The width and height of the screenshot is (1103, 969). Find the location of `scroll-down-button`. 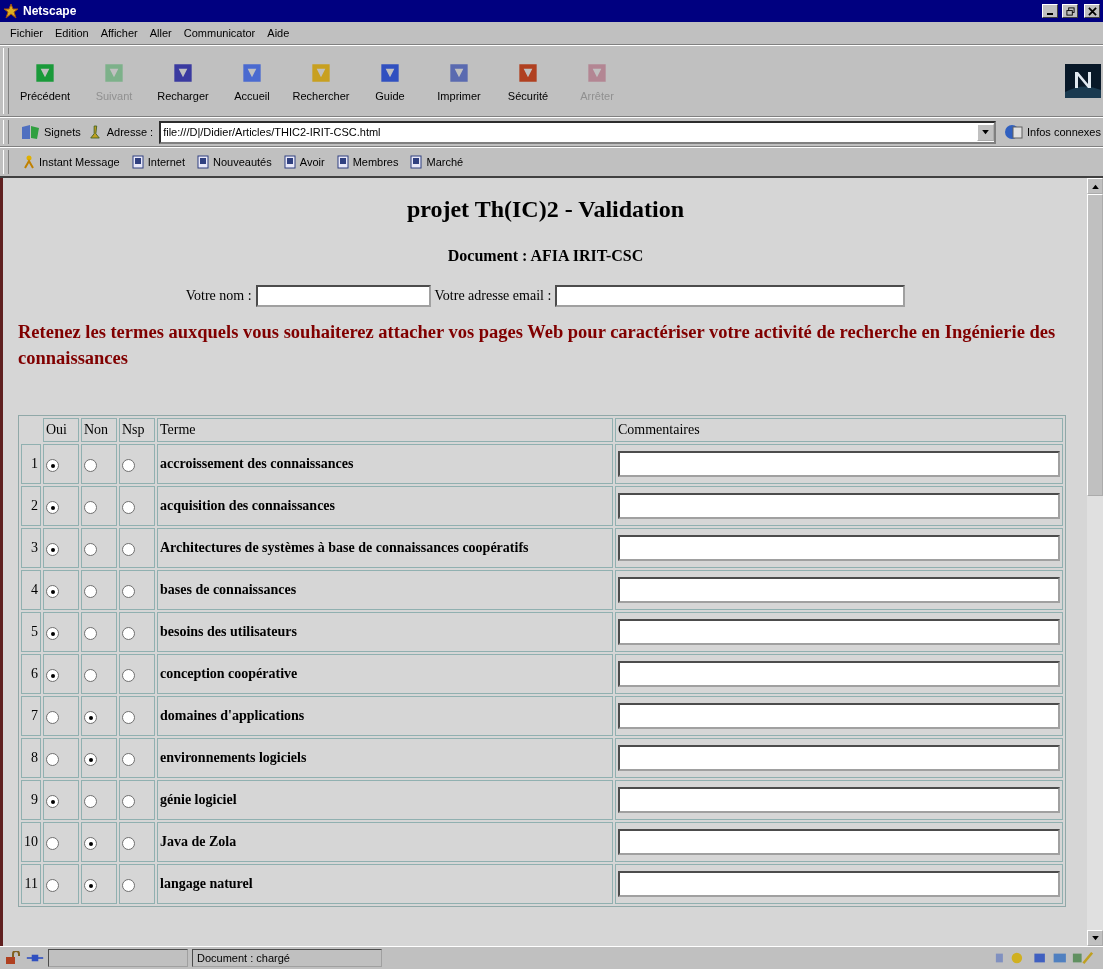

scroll-down-button is located at coordinates (1095, 938).